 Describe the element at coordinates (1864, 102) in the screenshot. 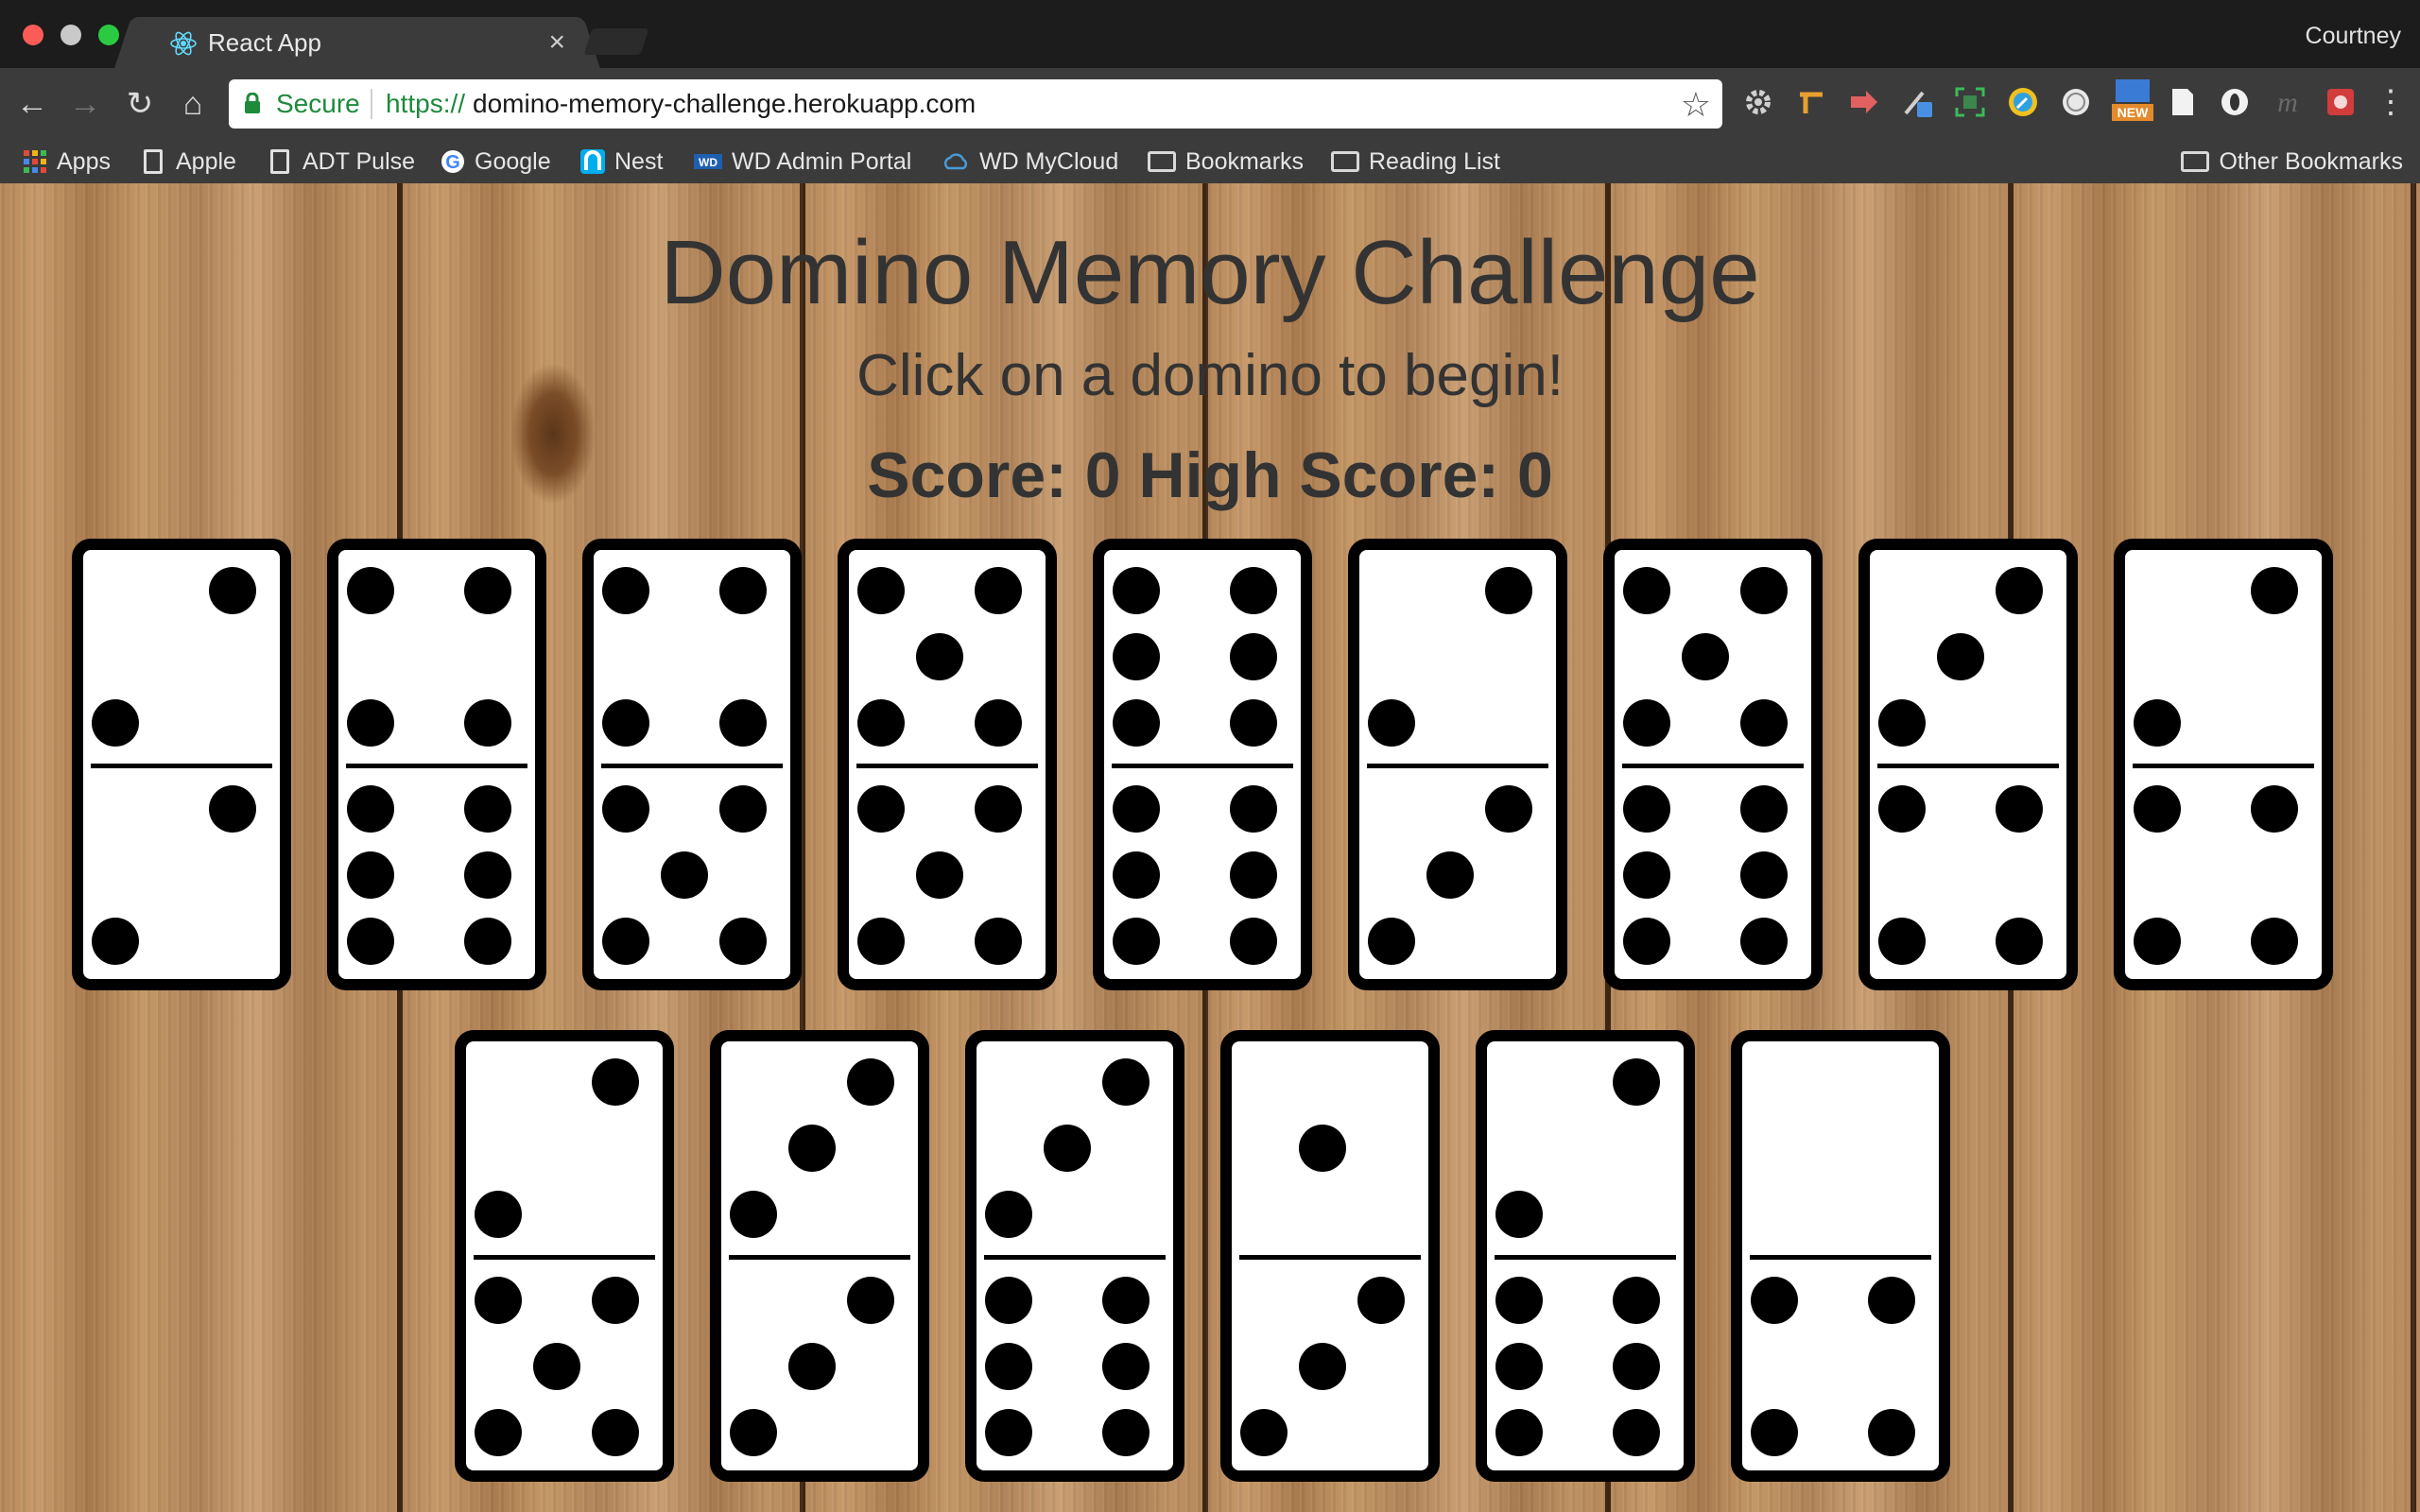

I see `arrow-extension-icon` at that location.